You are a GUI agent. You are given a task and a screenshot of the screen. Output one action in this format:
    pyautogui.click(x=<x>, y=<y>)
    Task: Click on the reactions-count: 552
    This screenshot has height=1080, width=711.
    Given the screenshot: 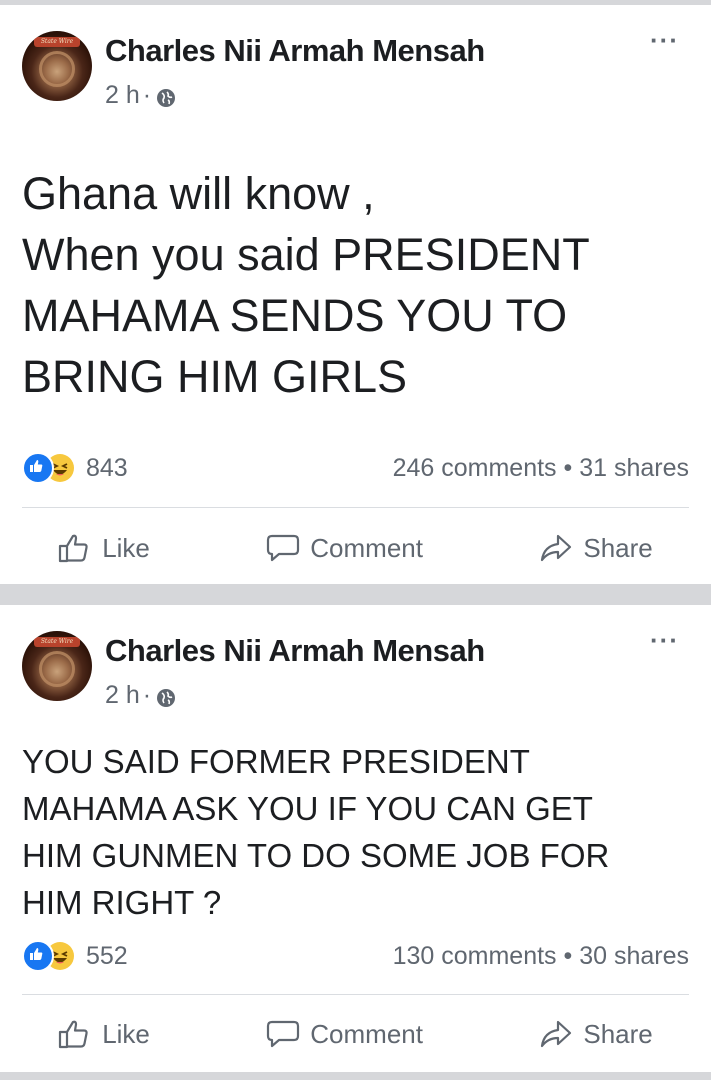 What is the action you would take?
    pyautogui.click(x=107, y=955)
    